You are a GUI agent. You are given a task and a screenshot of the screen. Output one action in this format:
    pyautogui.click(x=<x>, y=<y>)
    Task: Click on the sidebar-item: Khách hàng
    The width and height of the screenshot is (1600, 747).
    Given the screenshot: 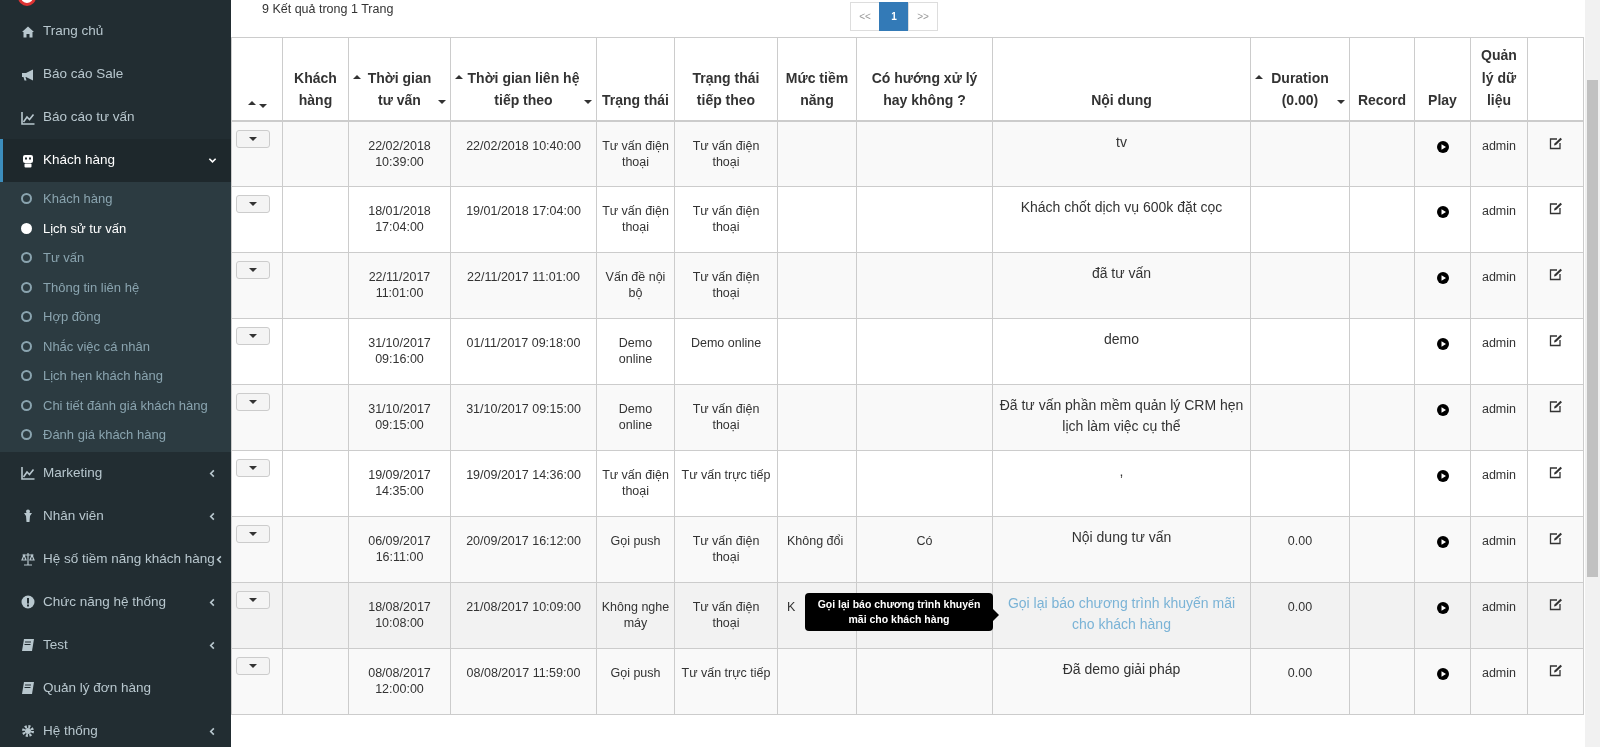 What is the action you would take?
    pyautogui.click(x=115, y=160)
    